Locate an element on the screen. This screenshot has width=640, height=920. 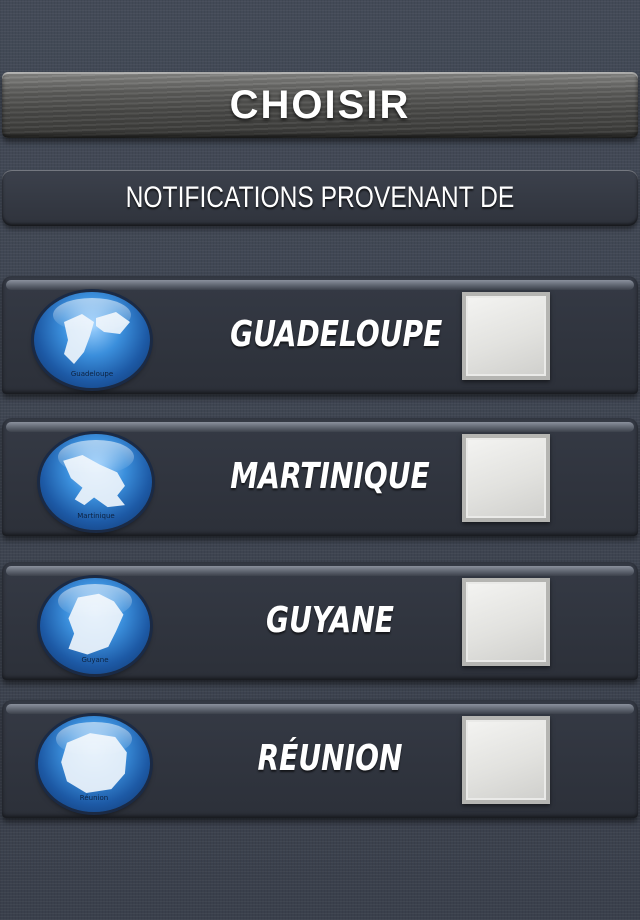
region-row-martinique: Martinique MARTINIQUE is located at coordinates (320, 477).